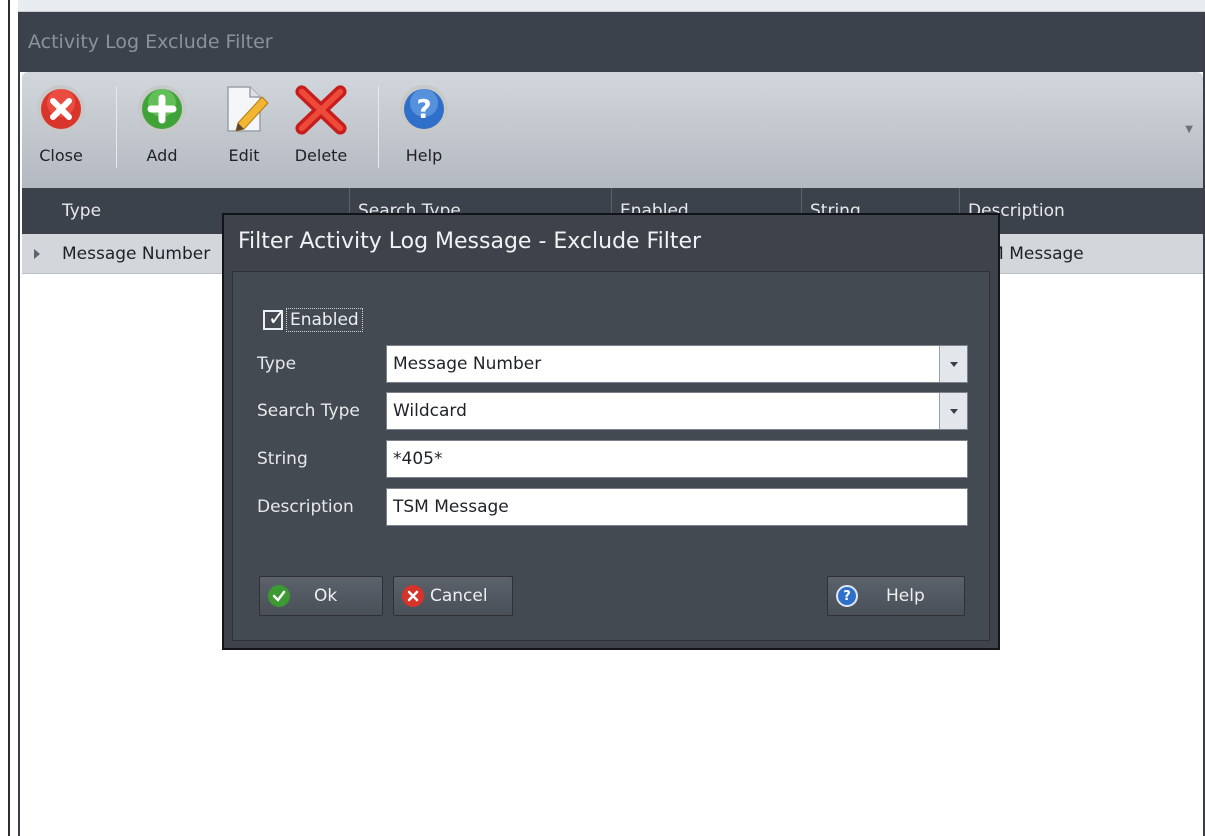 The width and height of the screenshot is (1205, 836). I want to click on window-titlebar: Activity Log Exclude Filter, so click(611, 42).